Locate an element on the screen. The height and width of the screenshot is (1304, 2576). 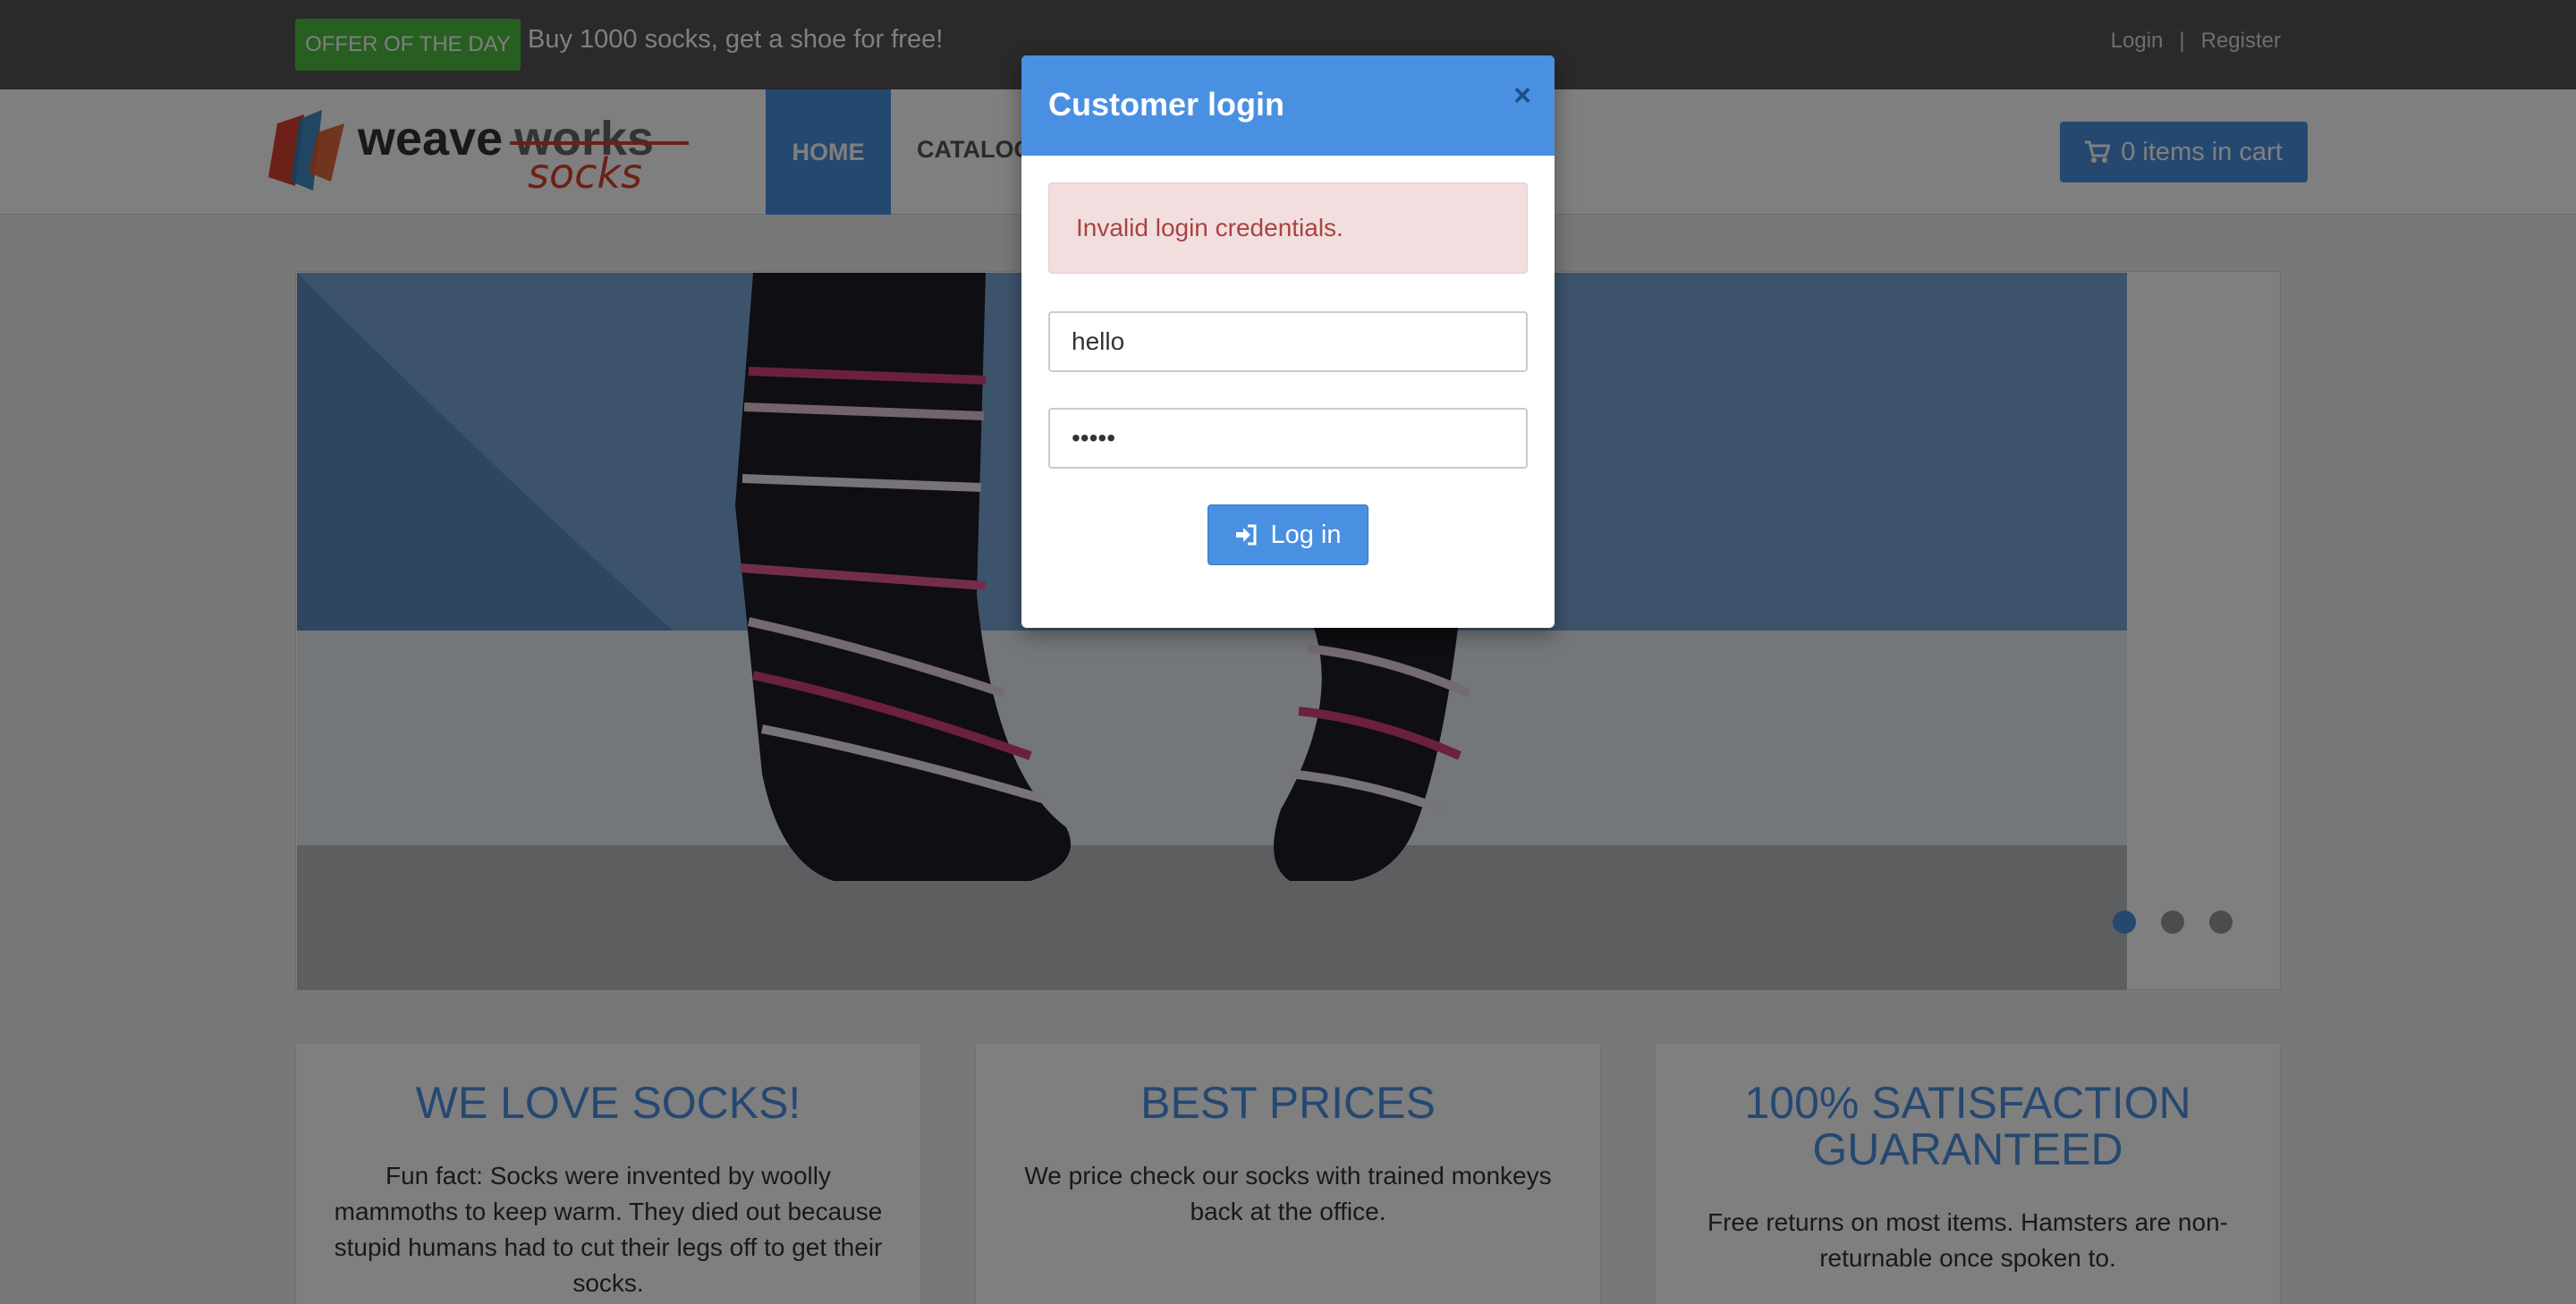
login-button: Log in is located at coordinates (1288, 534).